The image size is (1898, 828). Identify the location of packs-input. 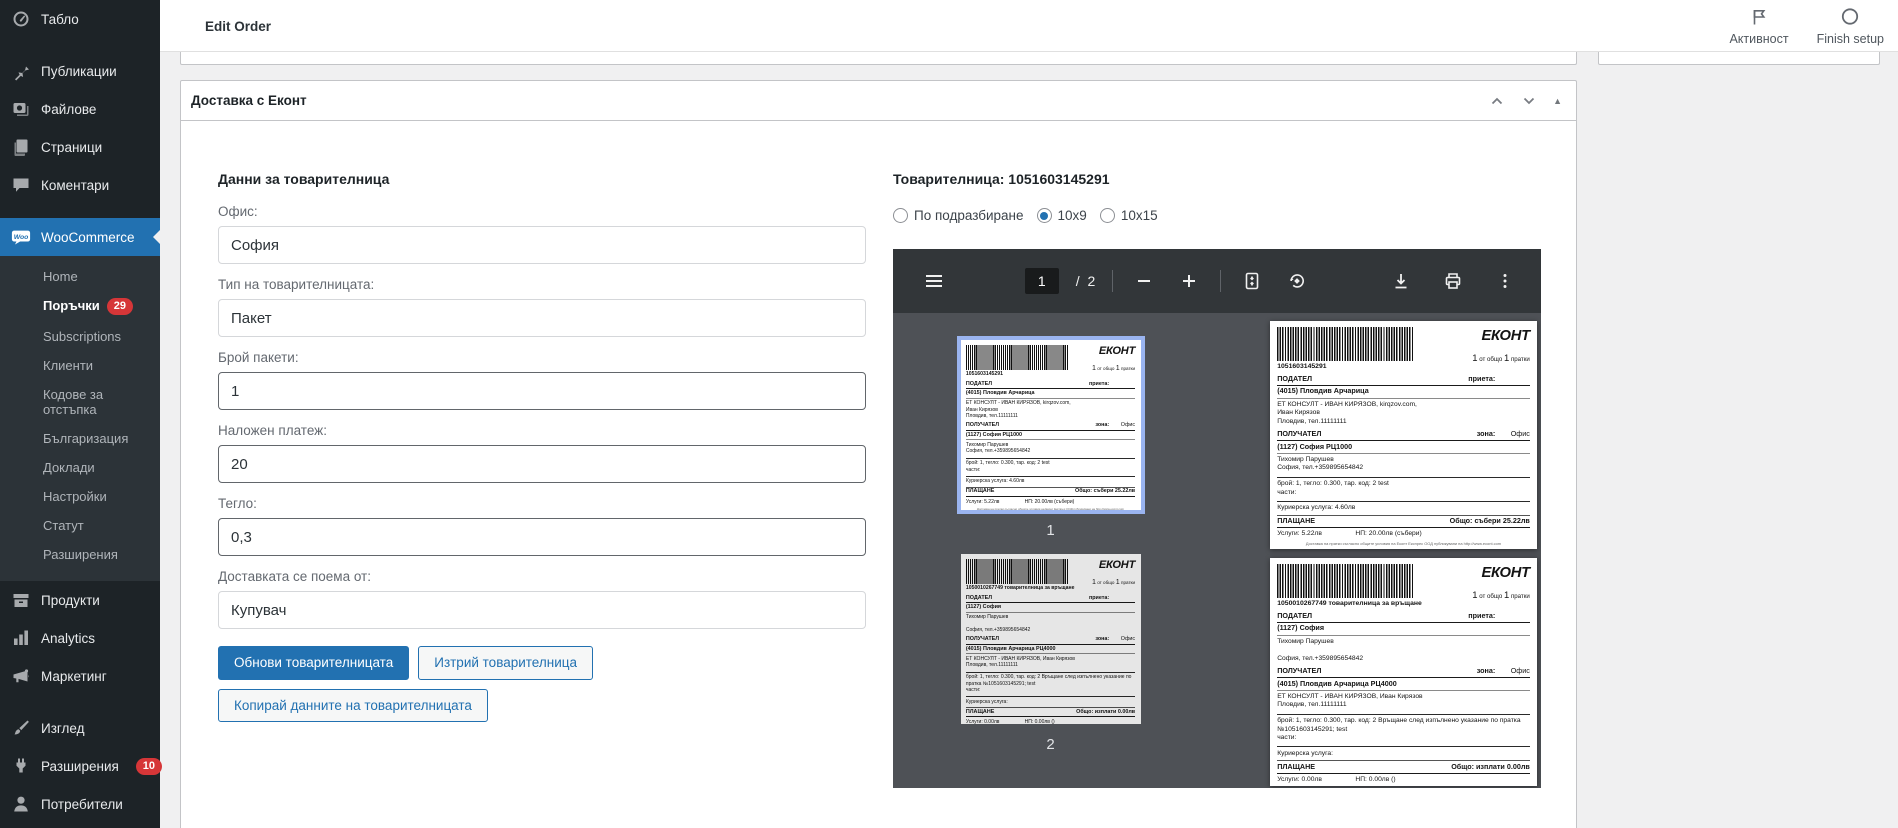
(542, 391).